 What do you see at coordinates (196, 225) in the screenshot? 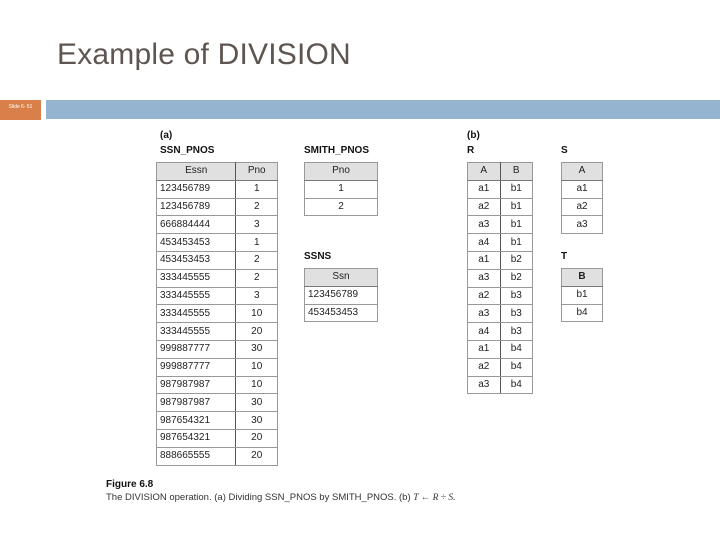
I see `table-cell: 666884444` at bounding box center [196, 225].